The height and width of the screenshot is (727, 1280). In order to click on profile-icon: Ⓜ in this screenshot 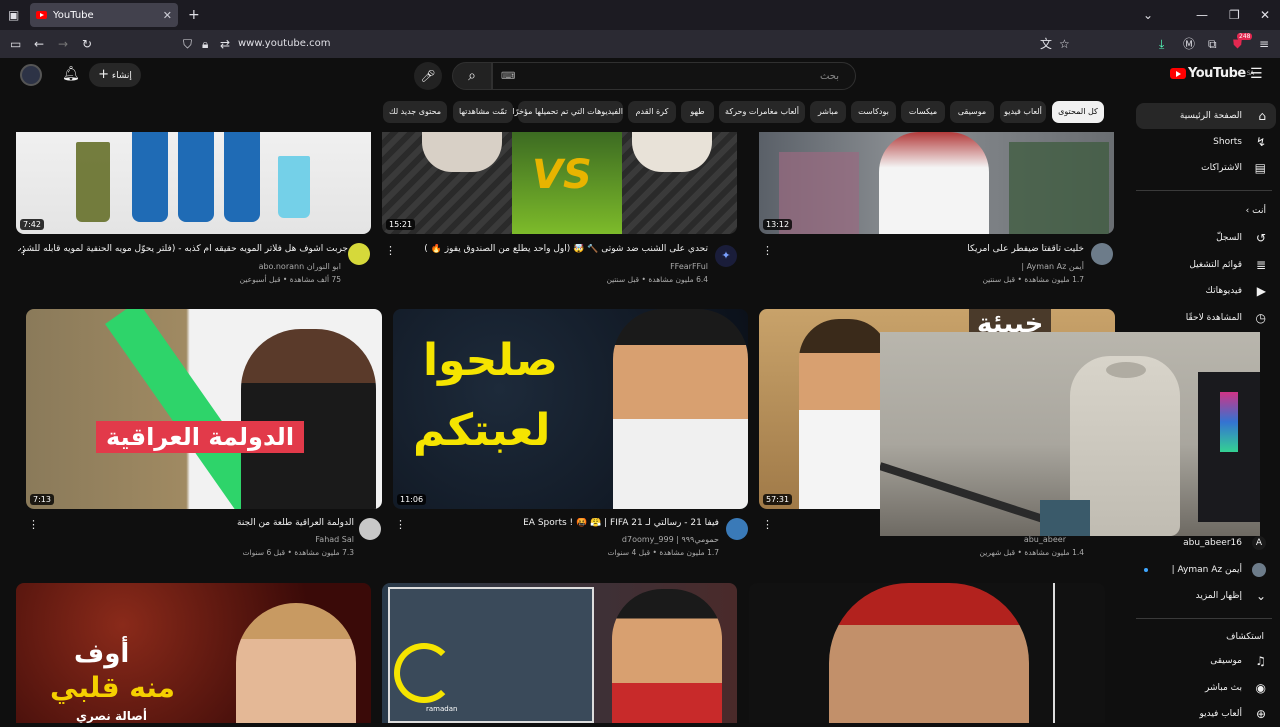, I will do `click(1189, 44)`.